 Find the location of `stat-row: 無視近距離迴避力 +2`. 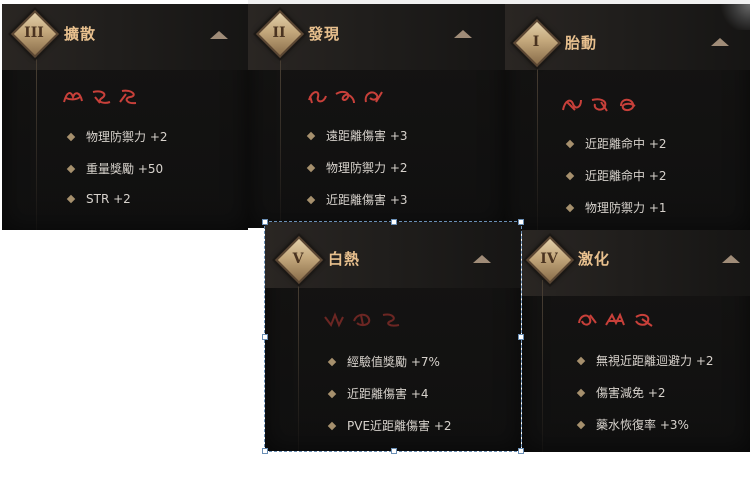

stat-row: 無視近距離迴避力 +2 is located at coordinates (645, 360).